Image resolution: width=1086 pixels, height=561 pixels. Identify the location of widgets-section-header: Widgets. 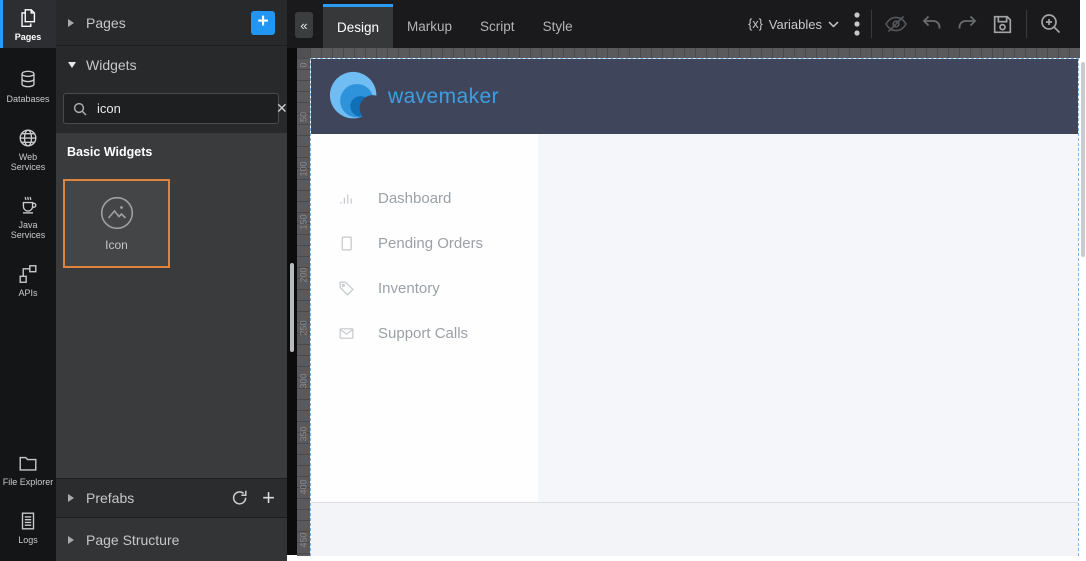
(171, 64).